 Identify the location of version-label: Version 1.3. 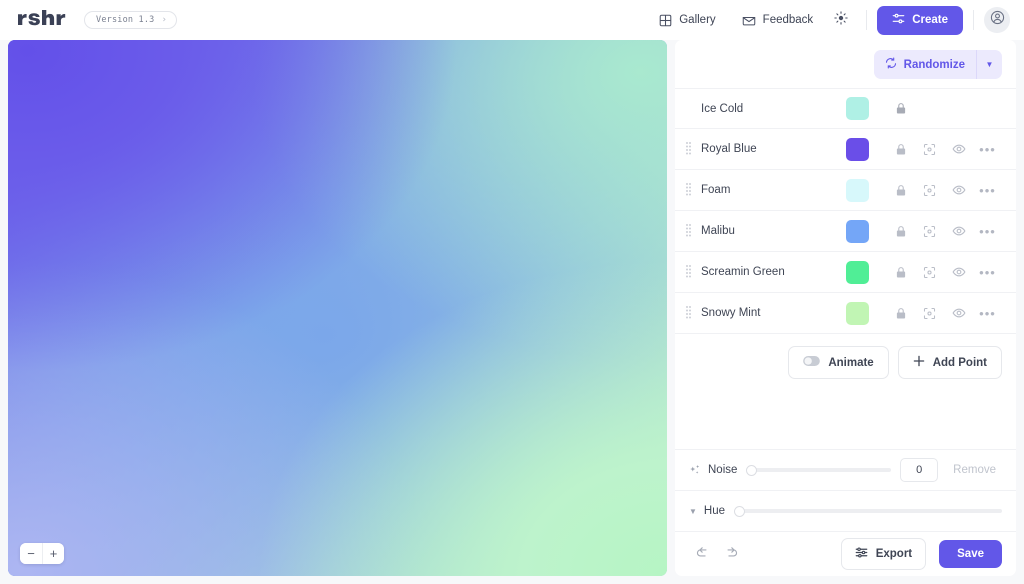
(125, 20).